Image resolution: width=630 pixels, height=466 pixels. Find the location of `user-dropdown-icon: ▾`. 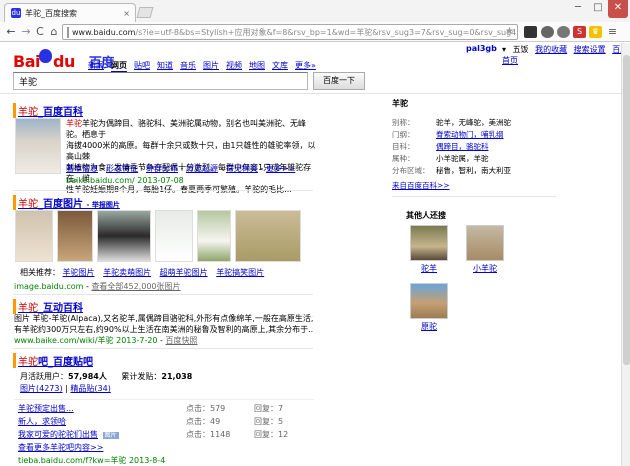

user-dropdown-icon: ▾ is located at coordinates (504, 49).